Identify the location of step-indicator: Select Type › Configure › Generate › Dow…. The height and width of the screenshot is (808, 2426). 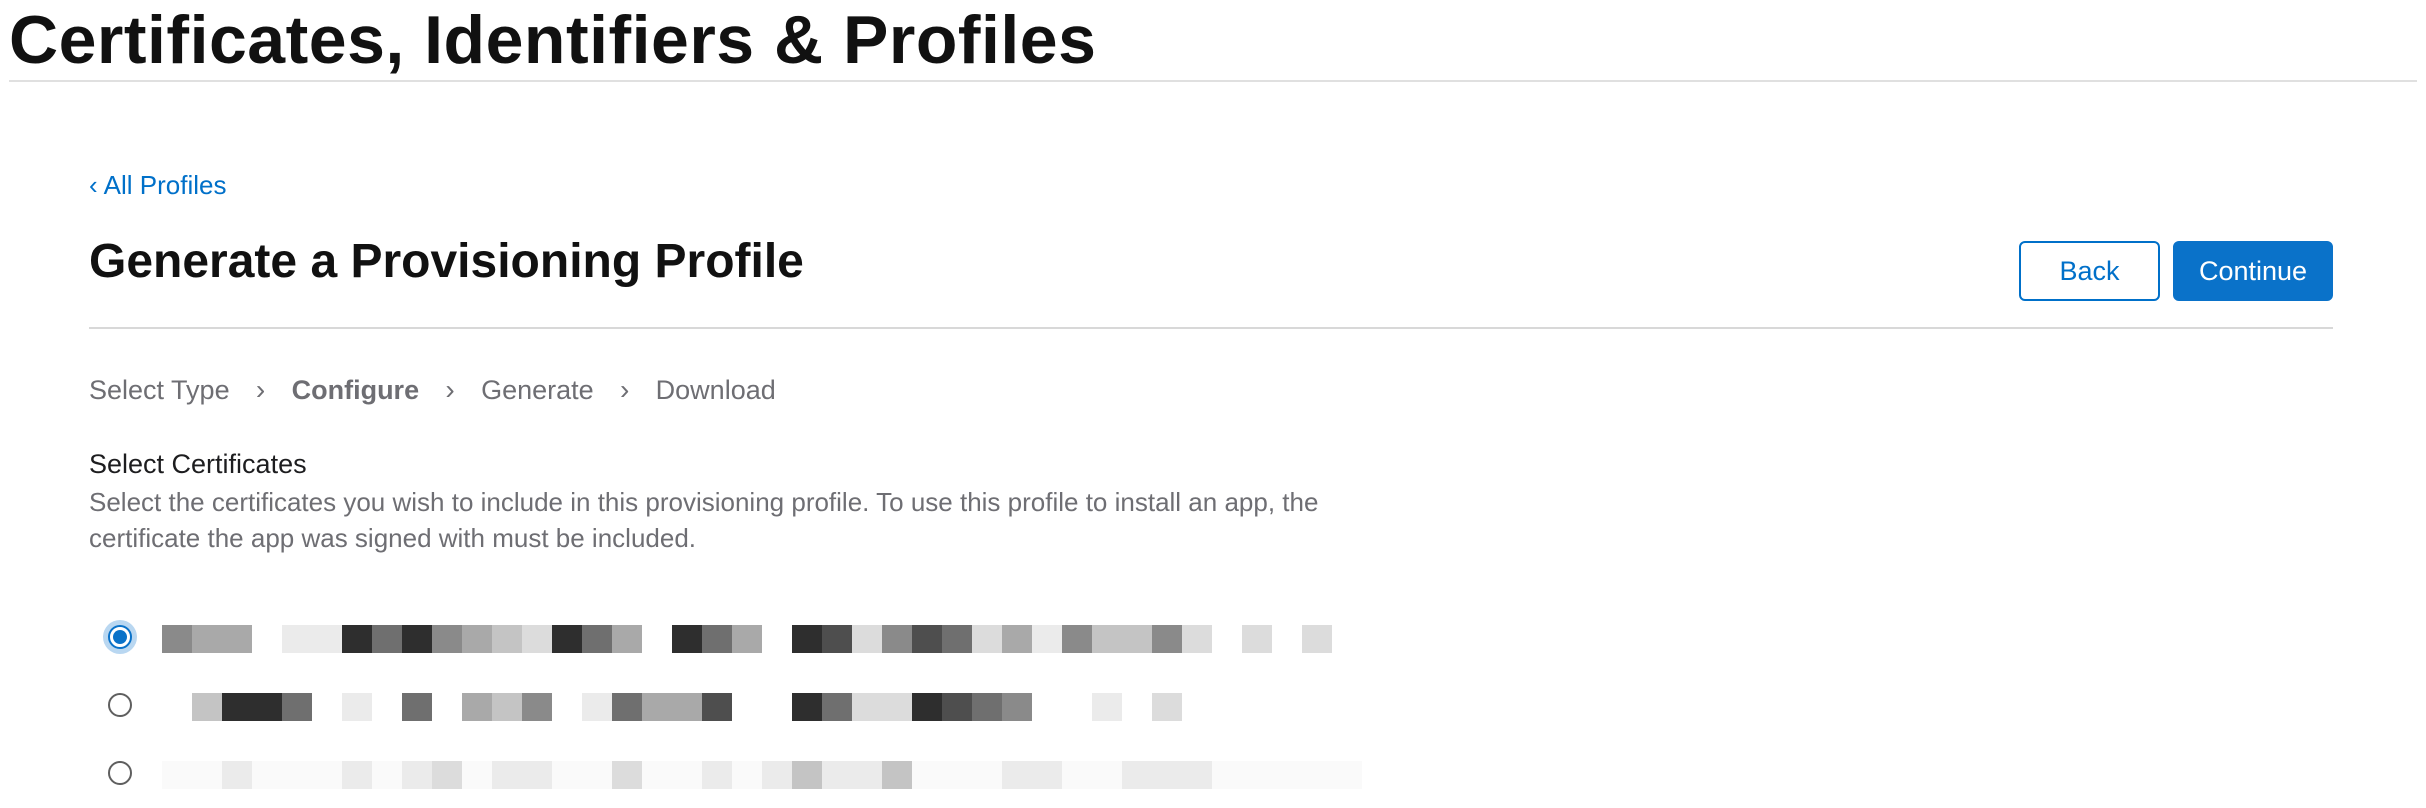
(432, 390).